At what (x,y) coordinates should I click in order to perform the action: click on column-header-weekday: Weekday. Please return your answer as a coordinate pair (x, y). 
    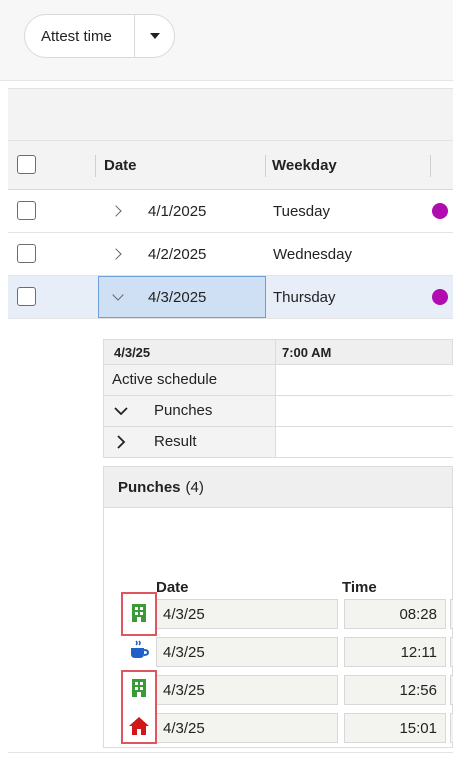
    Looking at the image, I should click on (304, 165).